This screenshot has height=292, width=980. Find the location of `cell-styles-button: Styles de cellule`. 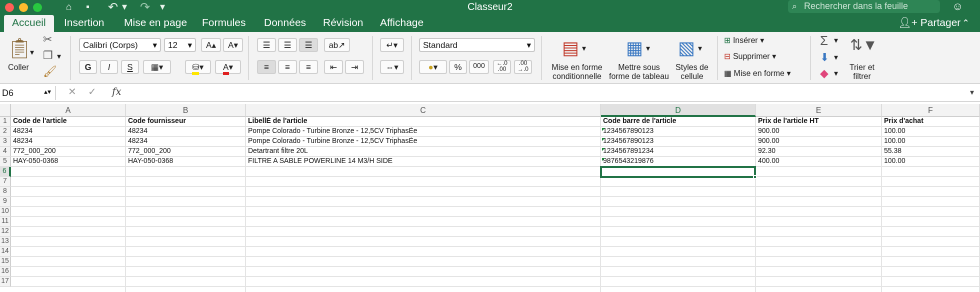

cell-styles-button: Styles de cellule is located at coordinates (692, 72).